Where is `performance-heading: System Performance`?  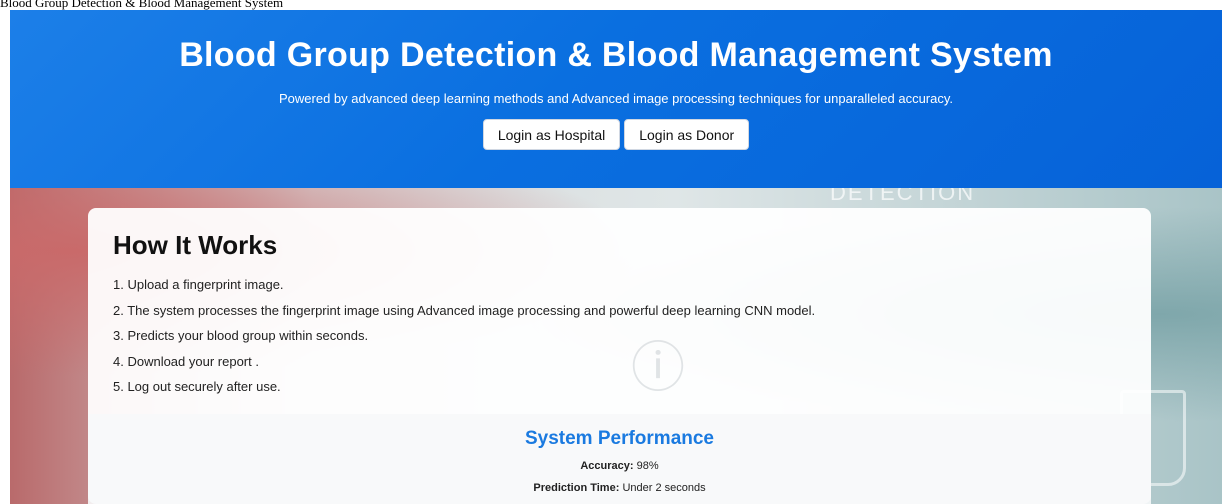 performance-heading: System Performance is located at coordinates (619, 438).